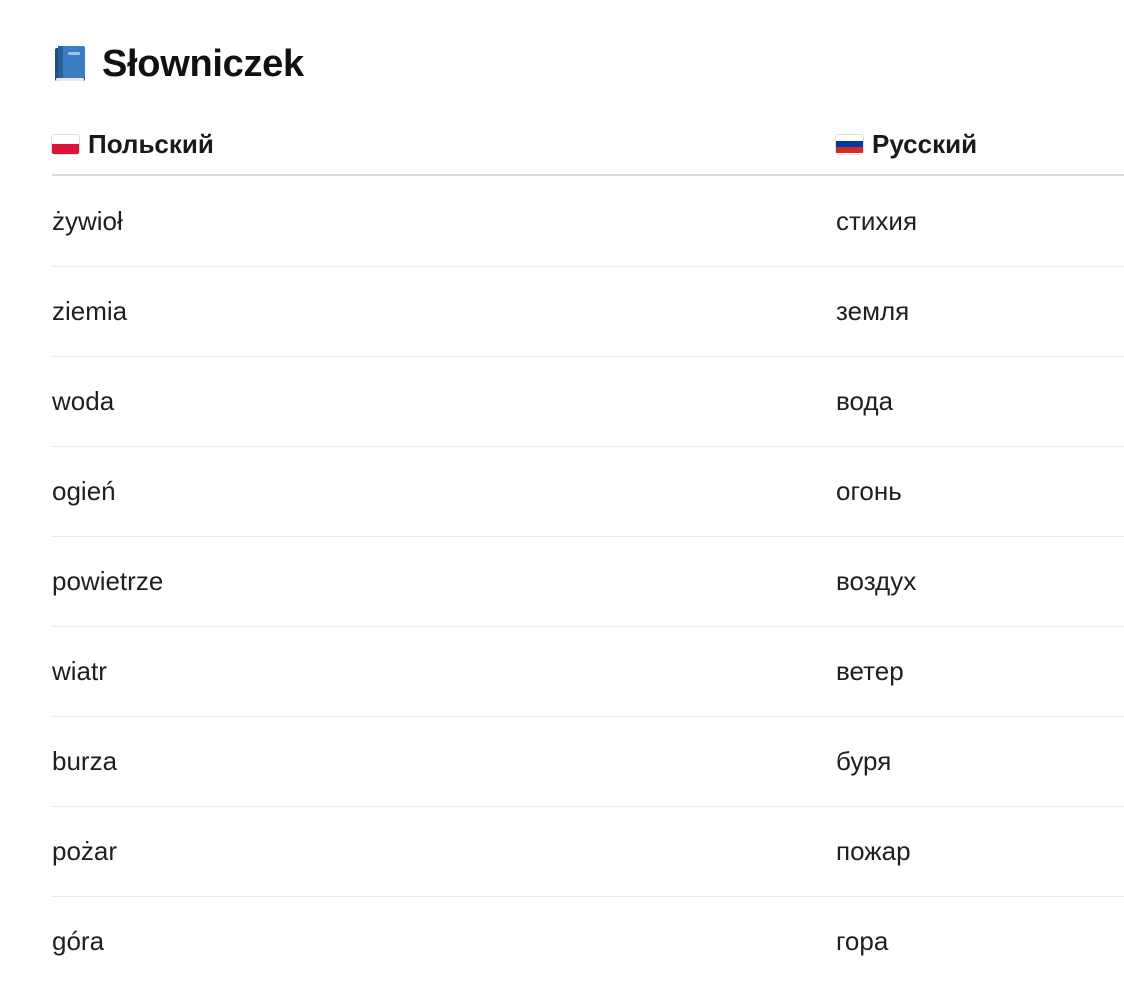 The image size is (1124, 996). Describe the element at coordinates (870, 671) in the screenshot. I see `russian-word: ветер` at that location.